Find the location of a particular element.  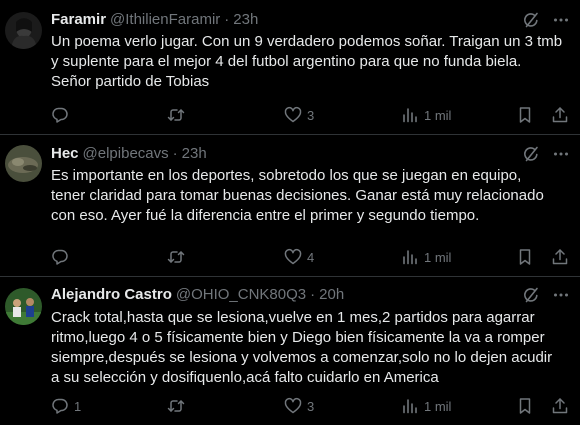

reply-button: 1 is located at coordinates (66, 406).